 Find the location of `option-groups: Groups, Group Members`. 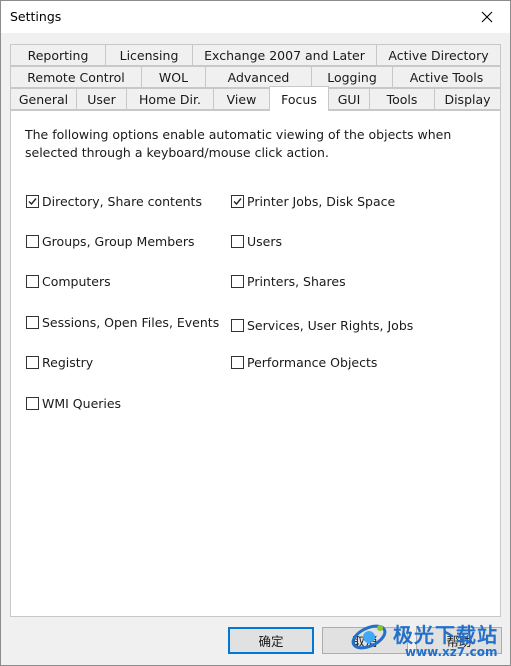

option-groups: Groups, Group Members is located at coordinates (110, 241).